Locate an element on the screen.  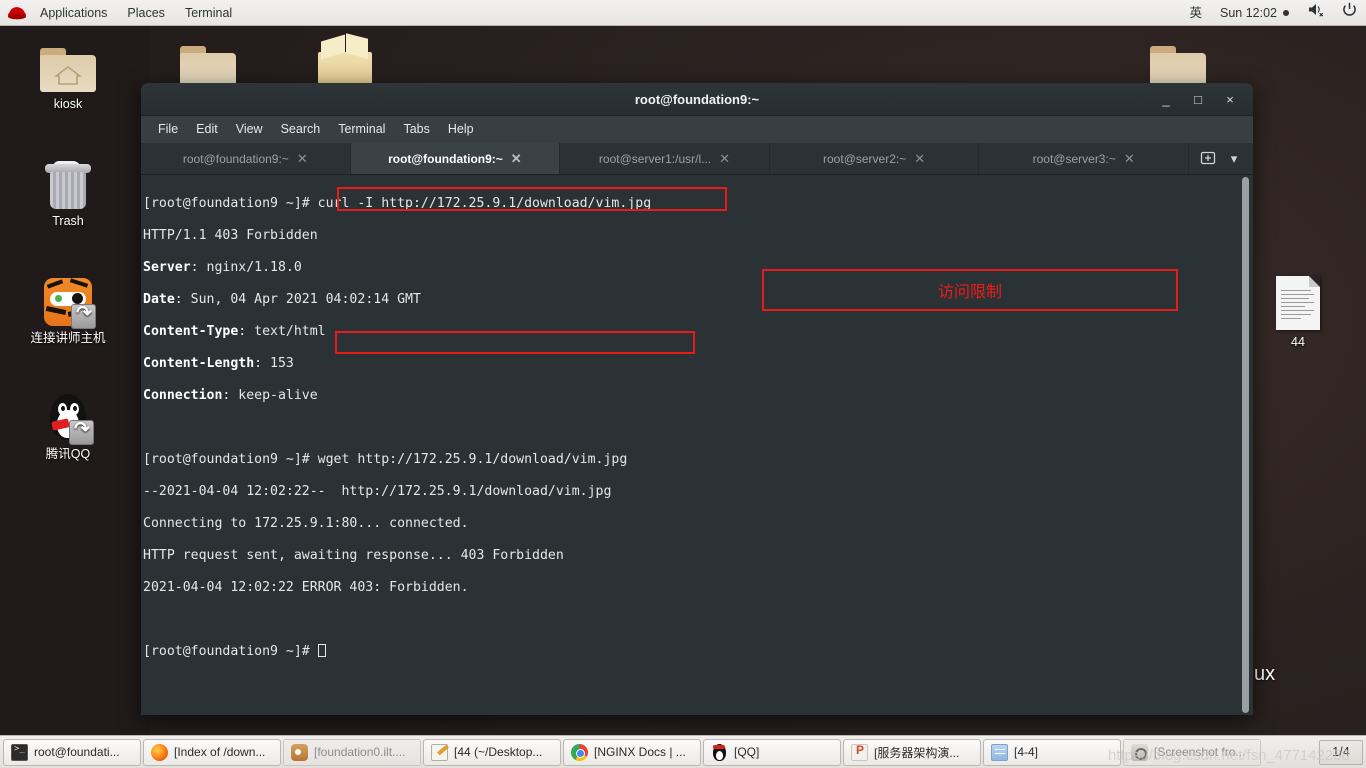
power-icon is located at coordinates (1349, 13).